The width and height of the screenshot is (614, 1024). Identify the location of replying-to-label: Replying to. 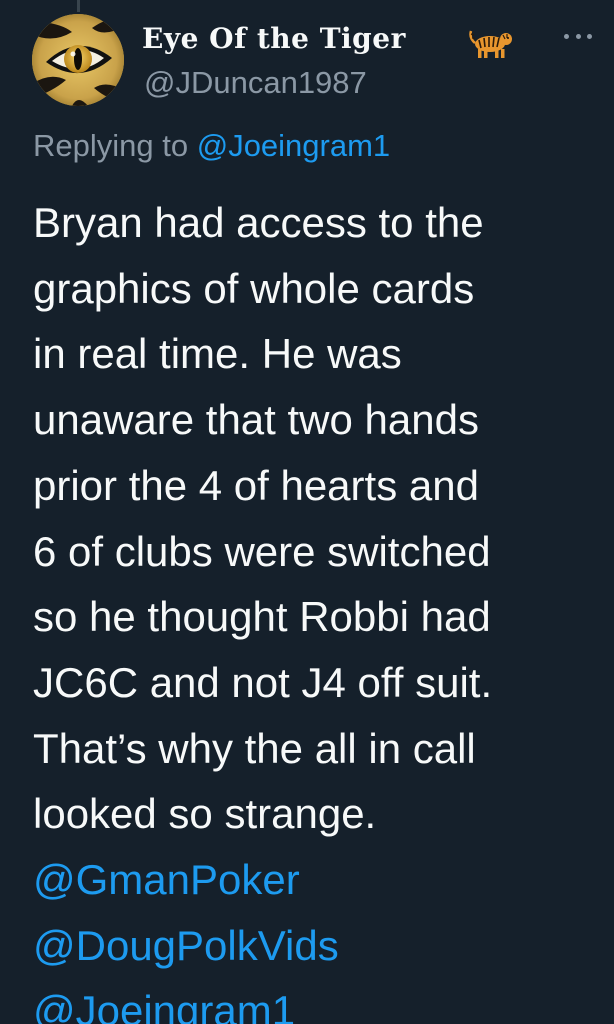
(111, 145).